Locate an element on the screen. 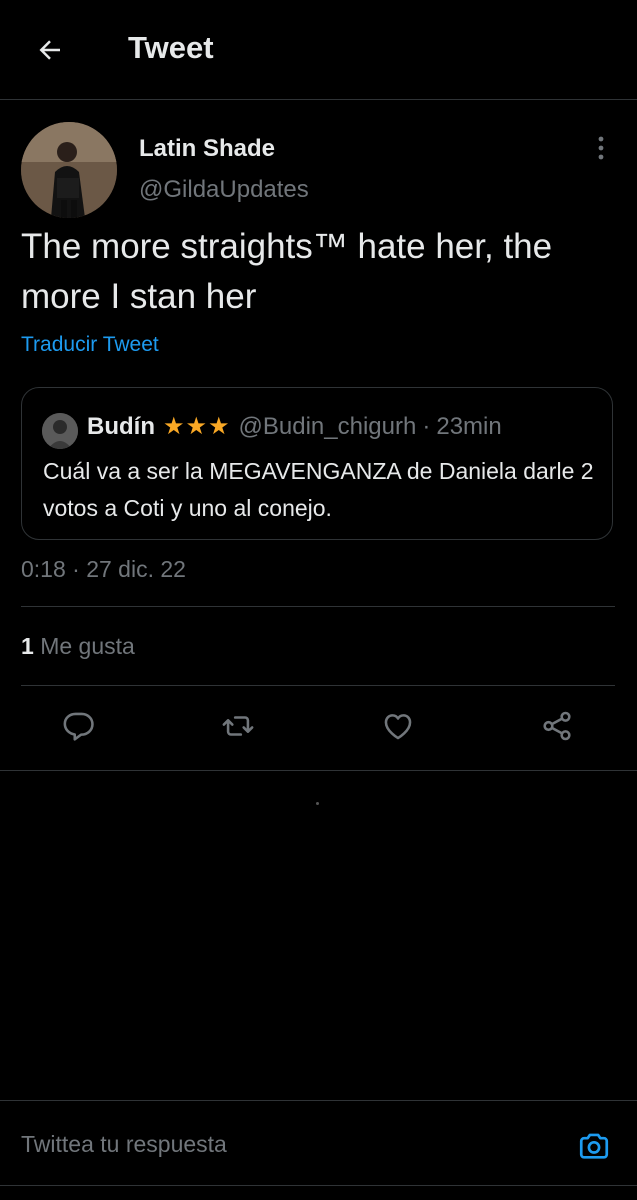 The height and width of the screenshot is (1200, 637). reply-input: Twittea tu respuesta is located at coordinates (124, 1144).